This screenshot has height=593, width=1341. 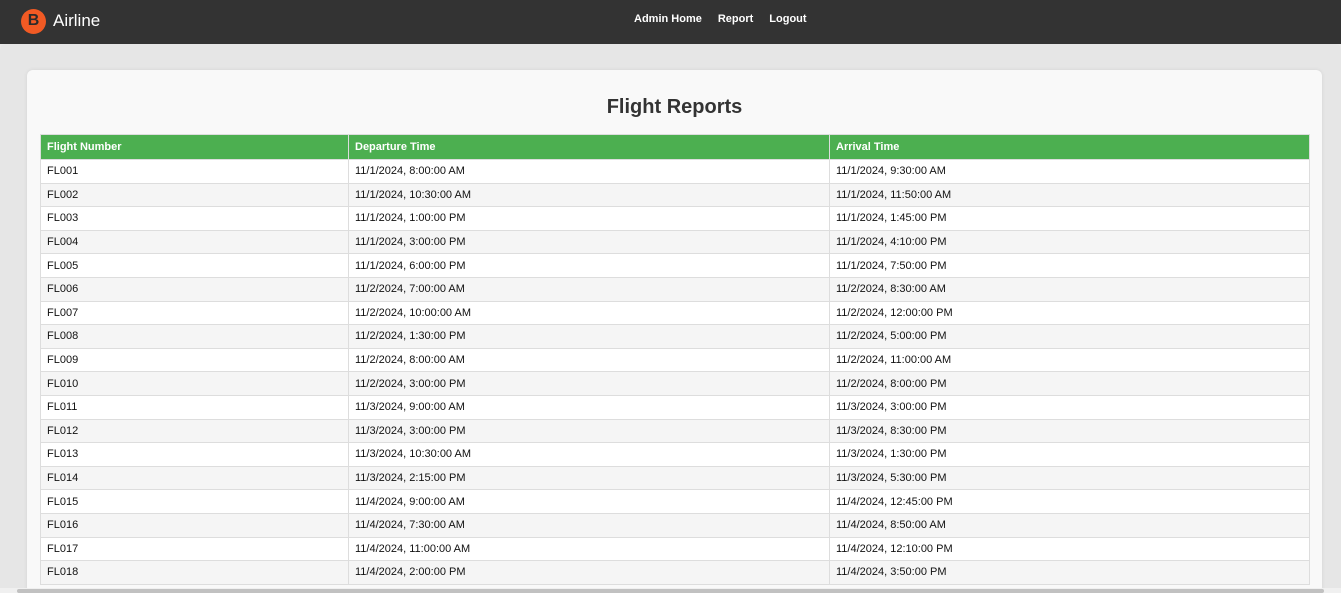 What do you see at coordinates (1069, 431) in the screenshot?
I see `arrival-time-cell: 11/3/2024, 8:30:00 PM` at bounding box center [1069, 431].